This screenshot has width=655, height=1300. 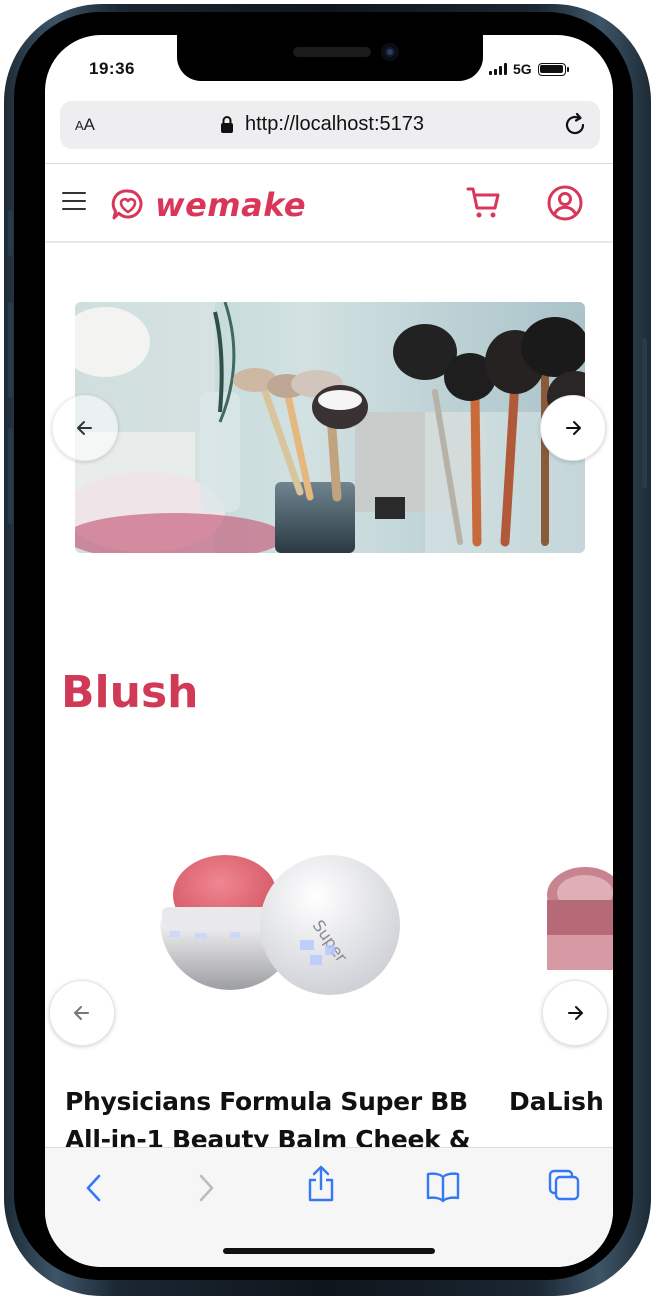 What do you see at coordinates (332, 52) in the screenshot?
I see `speaker` at bounding box center [332, 52].